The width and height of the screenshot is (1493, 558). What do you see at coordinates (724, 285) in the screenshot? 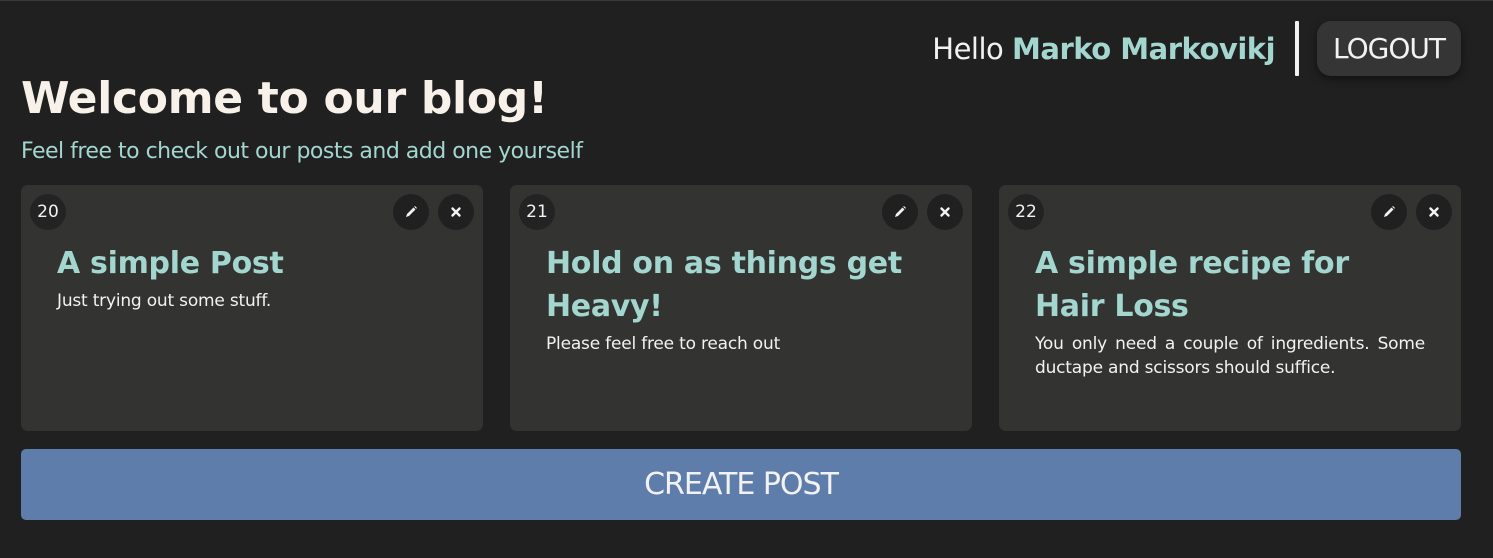
I see `post-title: Hold on as things get Heavy!` at bounding box center [724, 285].